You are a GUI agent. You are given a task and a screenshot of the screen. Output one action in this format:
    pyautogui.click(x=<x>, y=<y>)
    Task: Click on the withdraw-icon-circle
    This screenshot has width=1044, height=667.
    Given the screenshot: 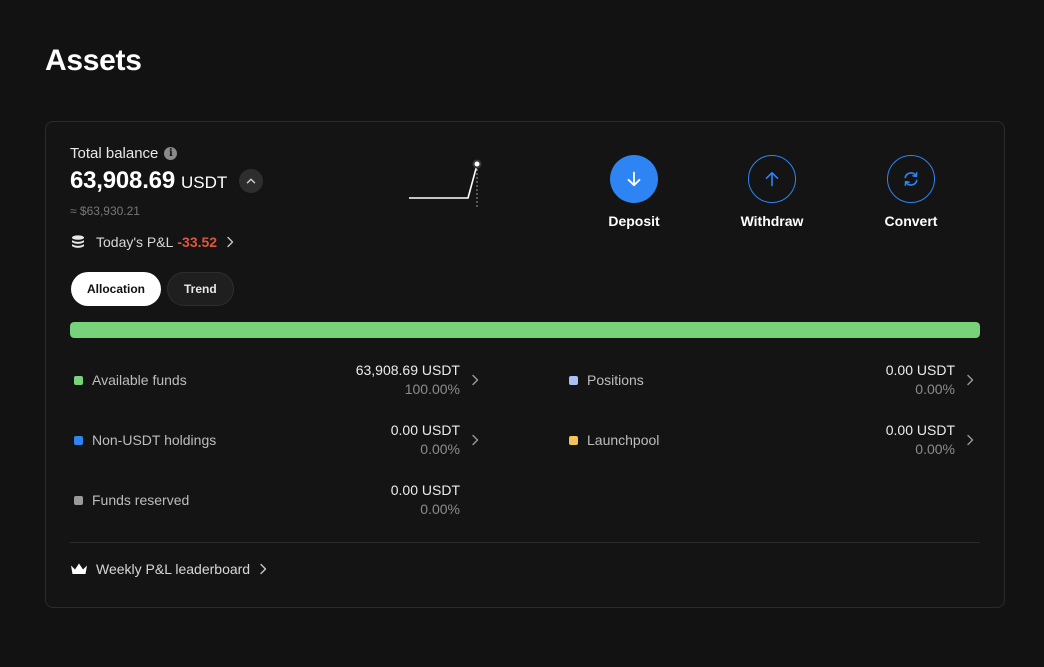 What is the action you would take?
    pyautogui.click(x=772, y=179)
    